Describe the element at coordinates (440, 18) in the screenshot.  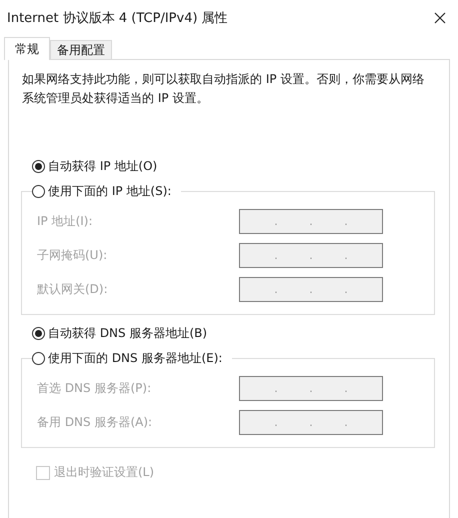
I see `close-icon` at that location.